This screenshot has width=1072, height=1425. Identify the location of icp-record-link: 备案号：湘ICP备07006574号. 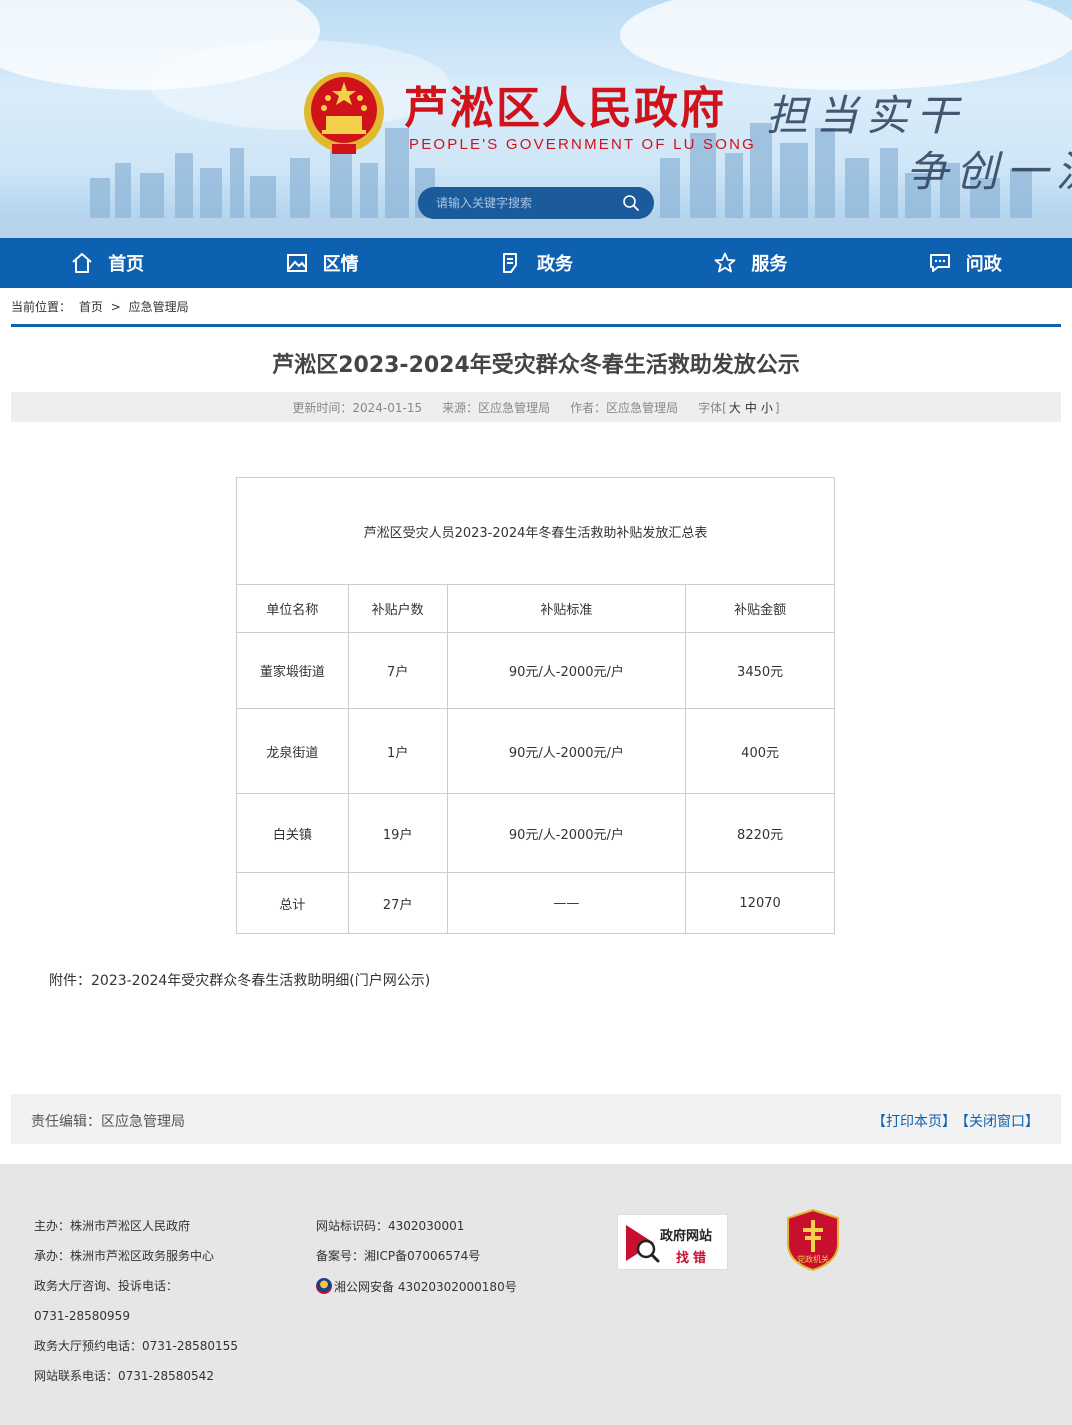
(416, 1263).